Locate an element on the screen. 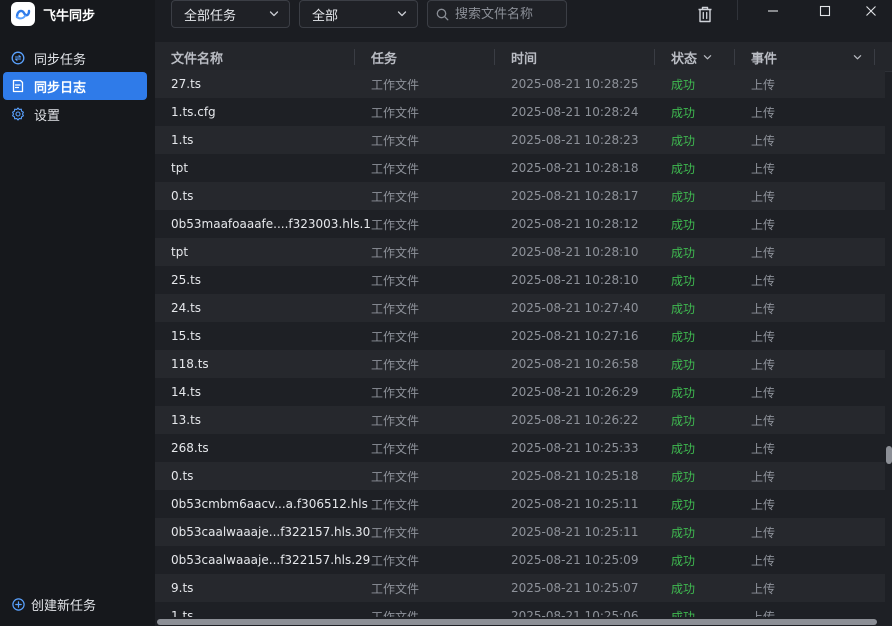  sidebar-item-sync-log: 同步日志 is located at coordinates (75, 86).